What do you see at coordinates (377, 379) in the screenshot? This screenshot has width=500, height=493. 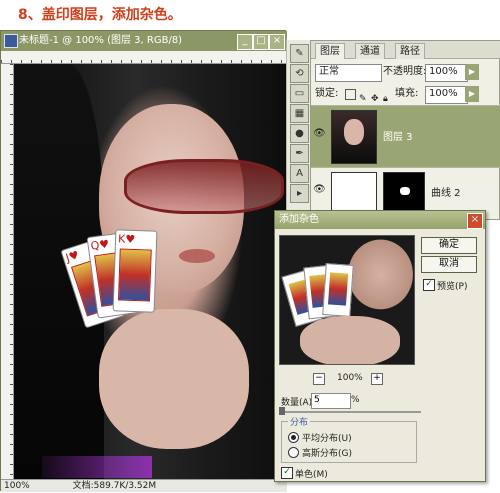 I see `zoom-in-icon: +` at bounding box center [377, 379].